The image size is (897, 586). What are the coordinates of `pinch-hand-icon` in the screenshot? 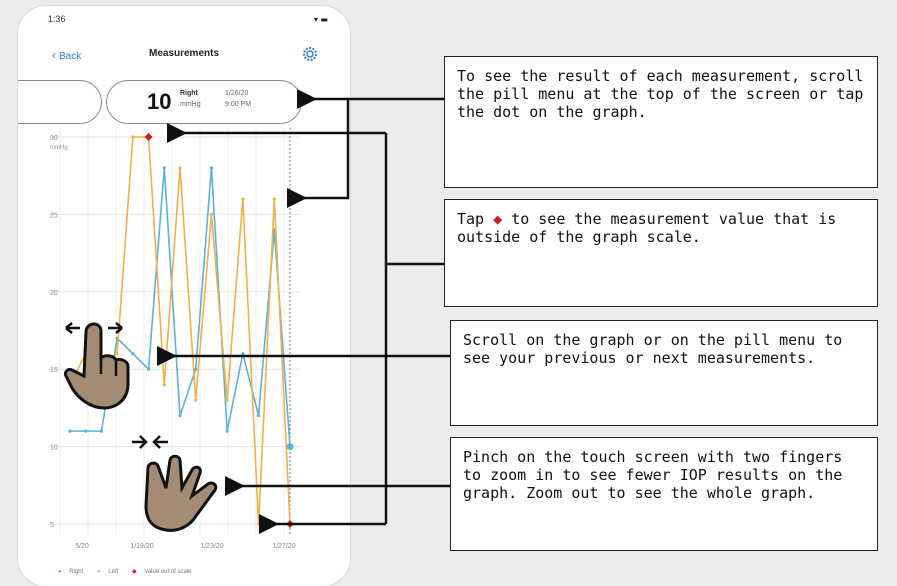 It's located at (175, 483).